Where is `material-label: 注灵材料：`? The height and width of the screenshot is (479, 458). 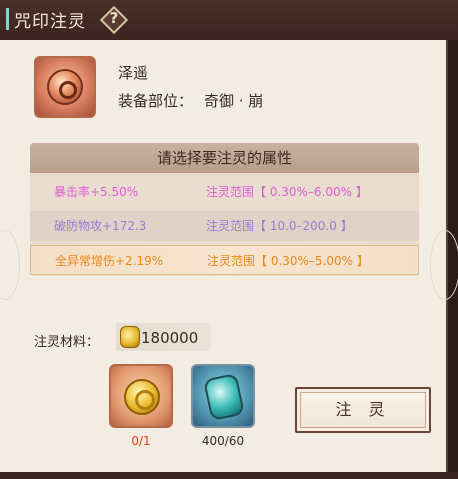
material-label: 注灵材料： is located at coordinates (67, 342).